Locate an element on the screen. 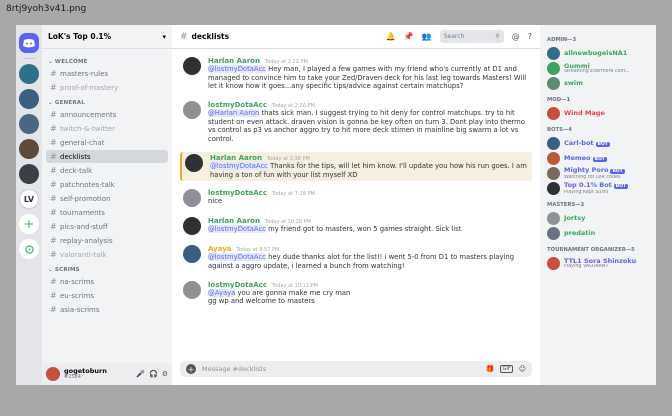 This screenshot has width=672, height=416. message-timestamp: Today at 10:11 PM is located at coordinates (294, 285).